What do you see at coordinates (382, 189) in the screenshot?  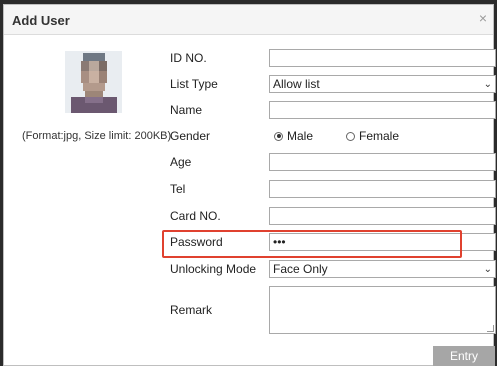 I see `tel-field` at bounding box center [382, 189].